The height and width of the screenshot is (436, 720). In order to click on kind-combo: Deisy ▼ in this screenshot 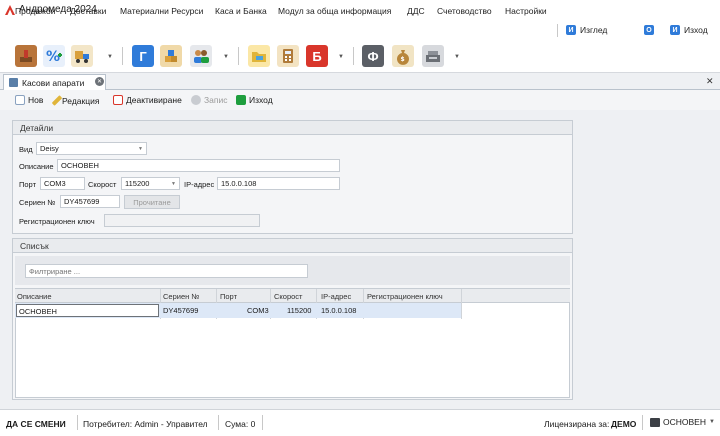, I will do `click(91, 148)`.